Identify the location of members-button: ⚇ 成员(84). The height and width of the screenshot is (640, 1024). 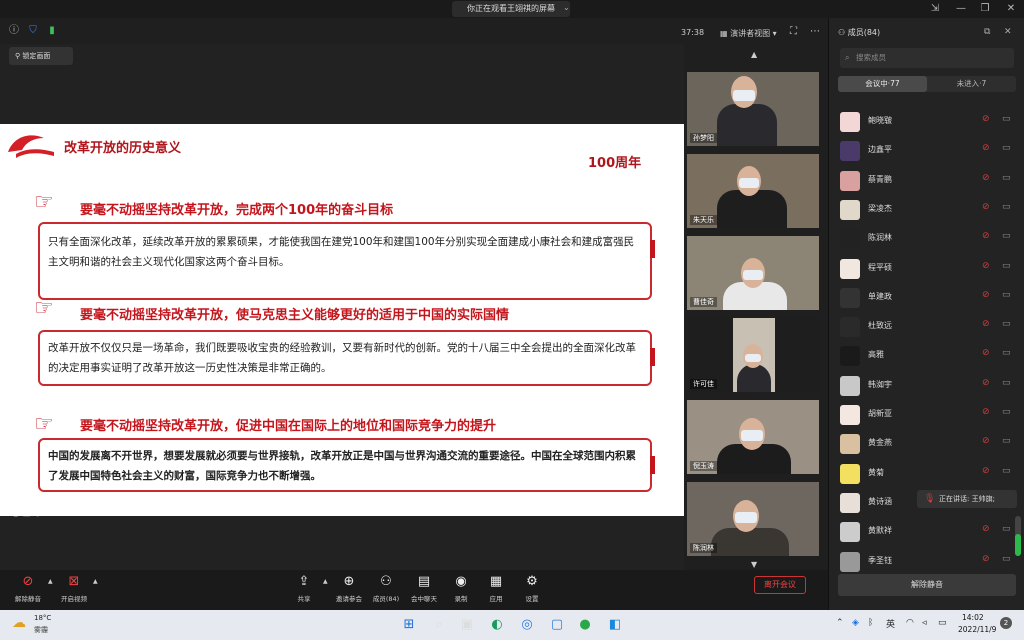
(386, 588).